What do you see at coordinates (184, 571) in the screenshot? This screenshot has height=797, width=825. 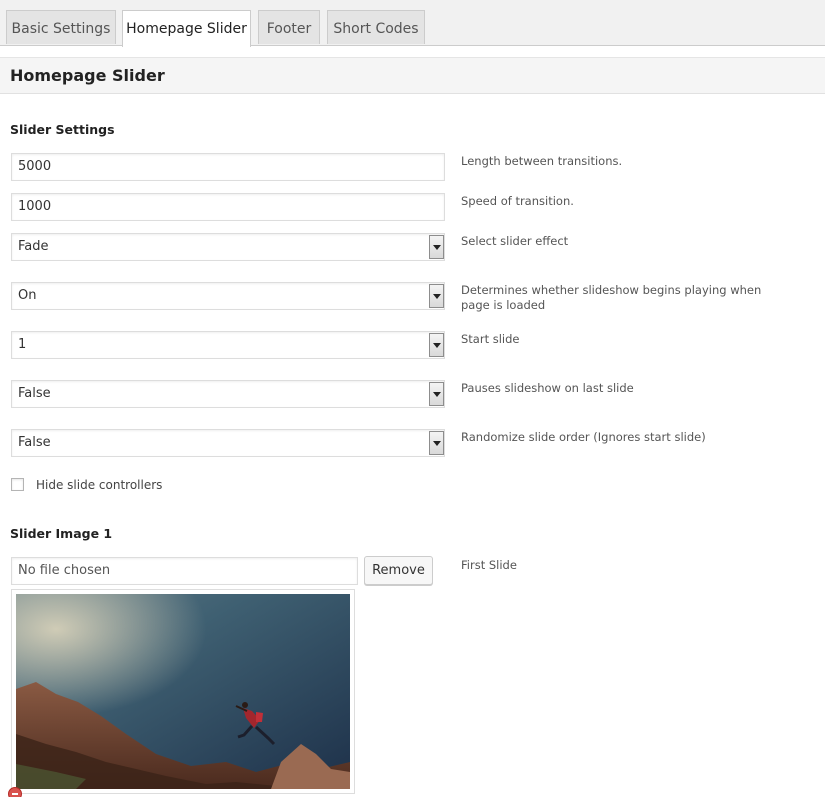 I see `file-upload-field: No file chosen` at bounding box center [184, 571].